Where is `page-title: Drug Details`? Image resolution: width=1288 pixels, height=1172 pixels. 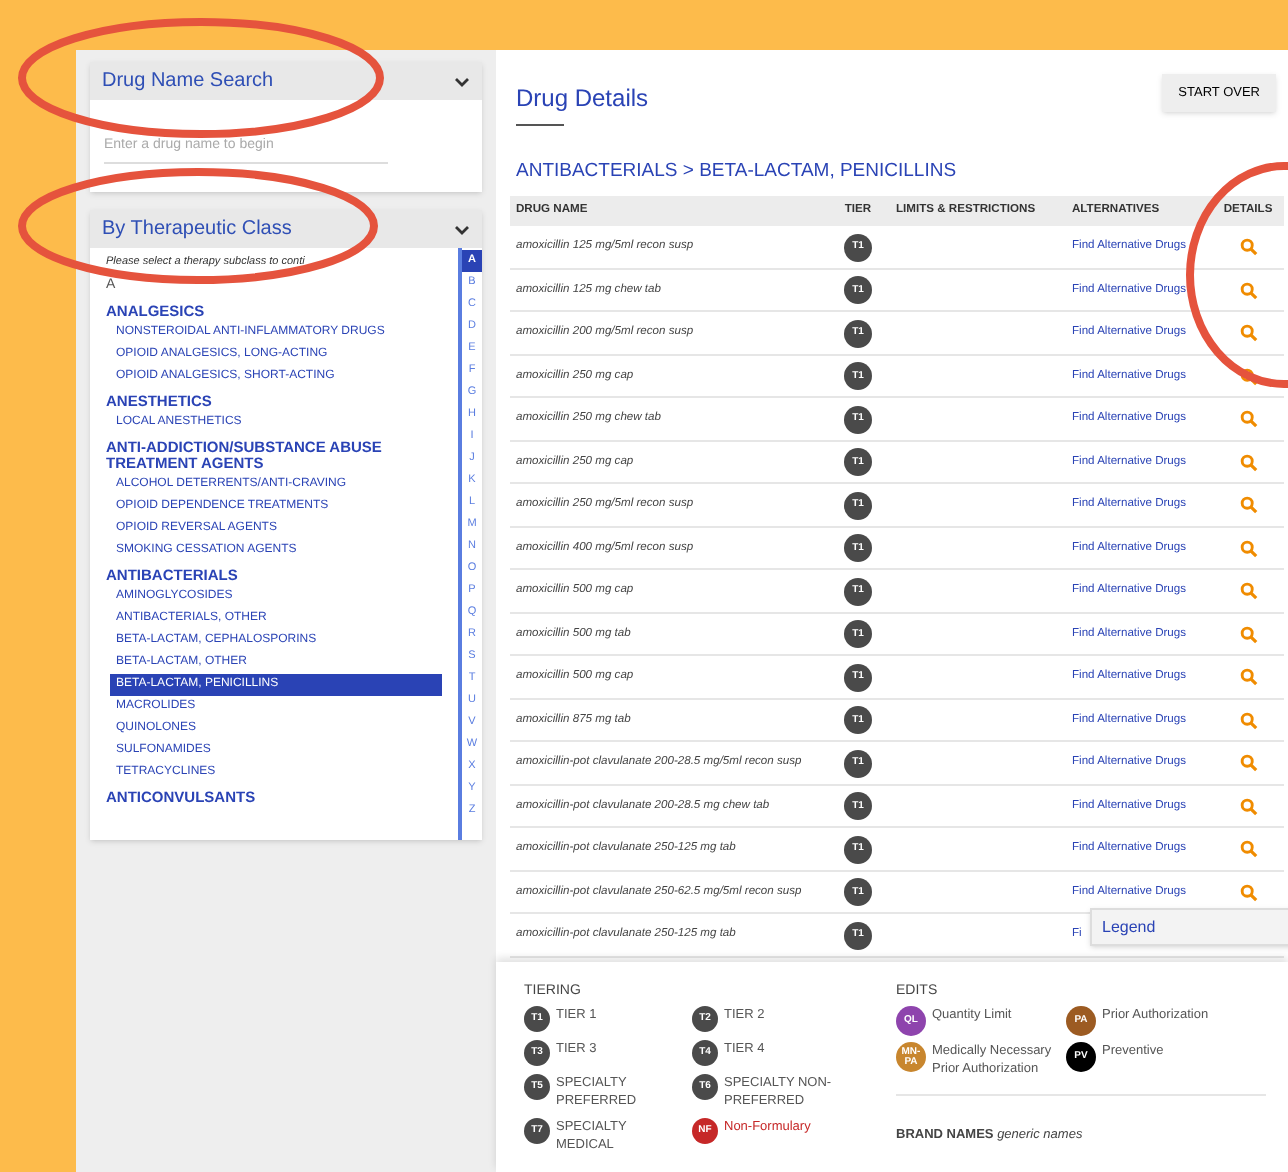
page-title: Drug Details is located at coordinates (582, 99).